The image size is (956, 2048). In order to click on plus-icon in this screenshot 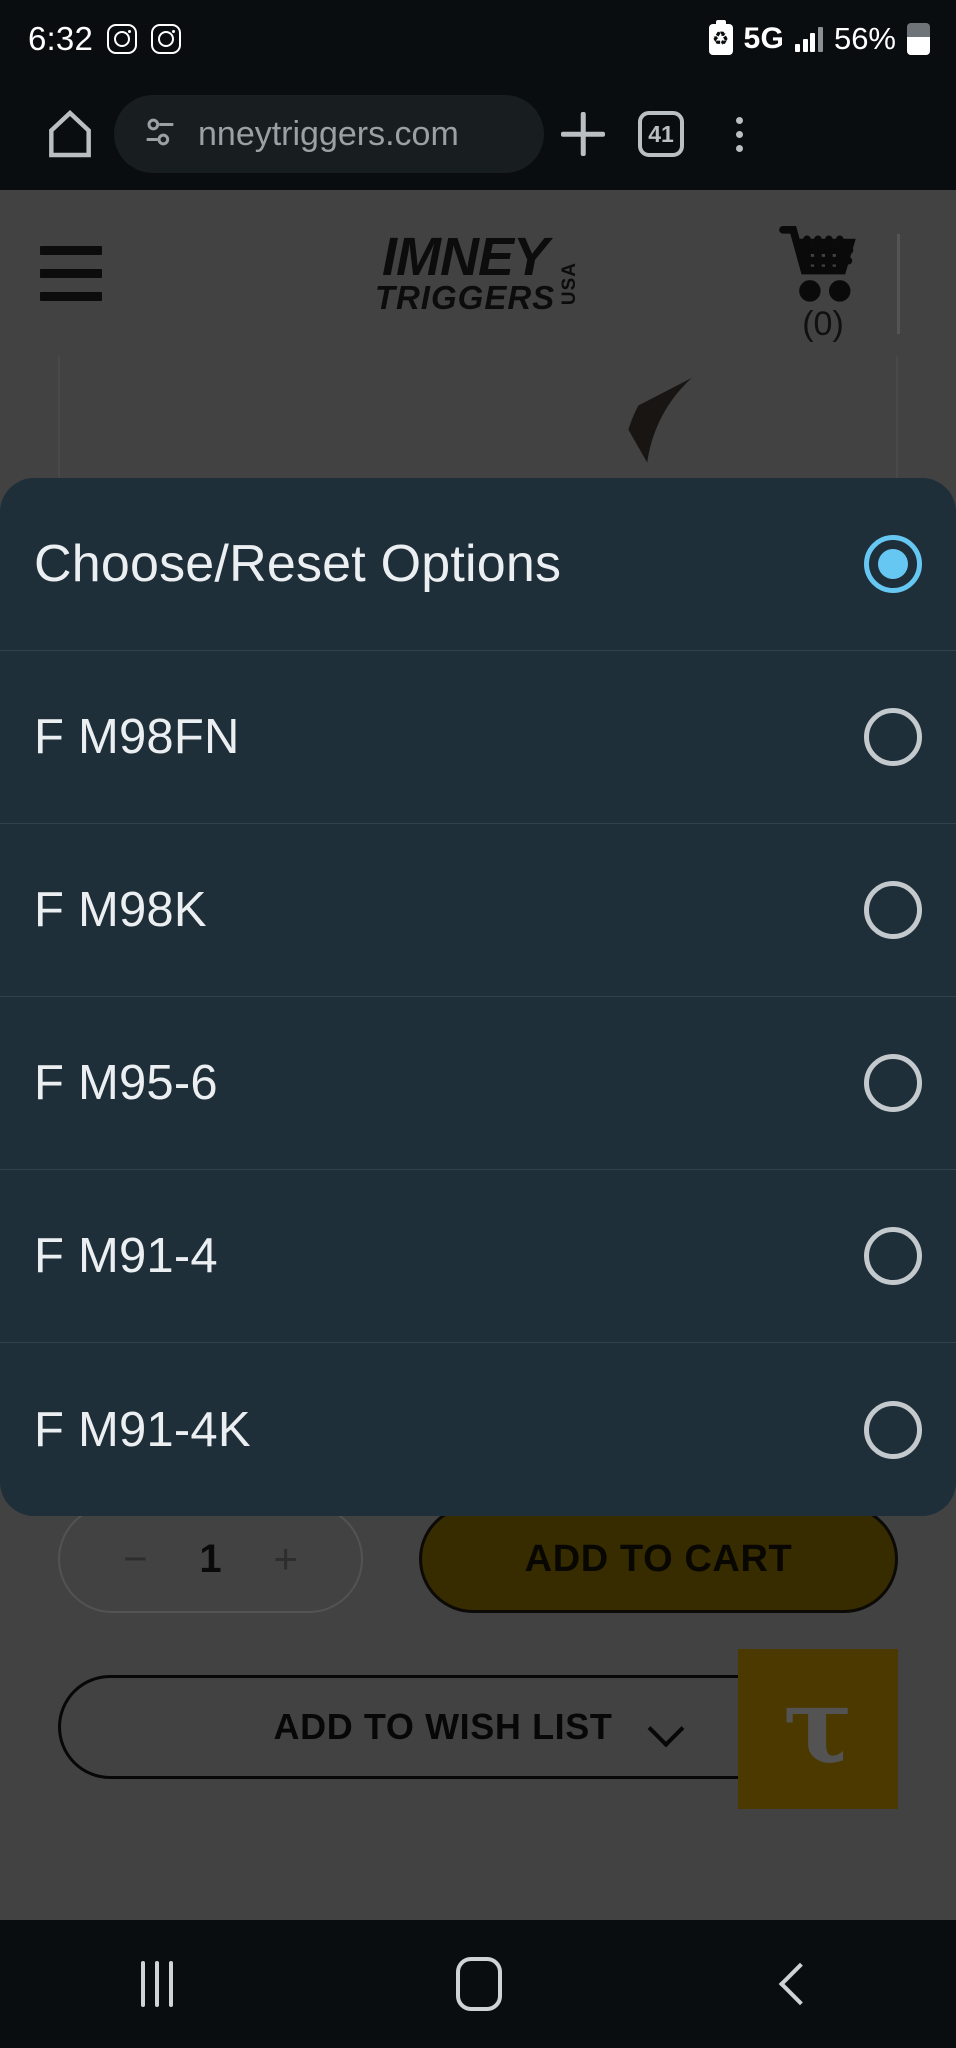, I will do `click(583, 134)`.